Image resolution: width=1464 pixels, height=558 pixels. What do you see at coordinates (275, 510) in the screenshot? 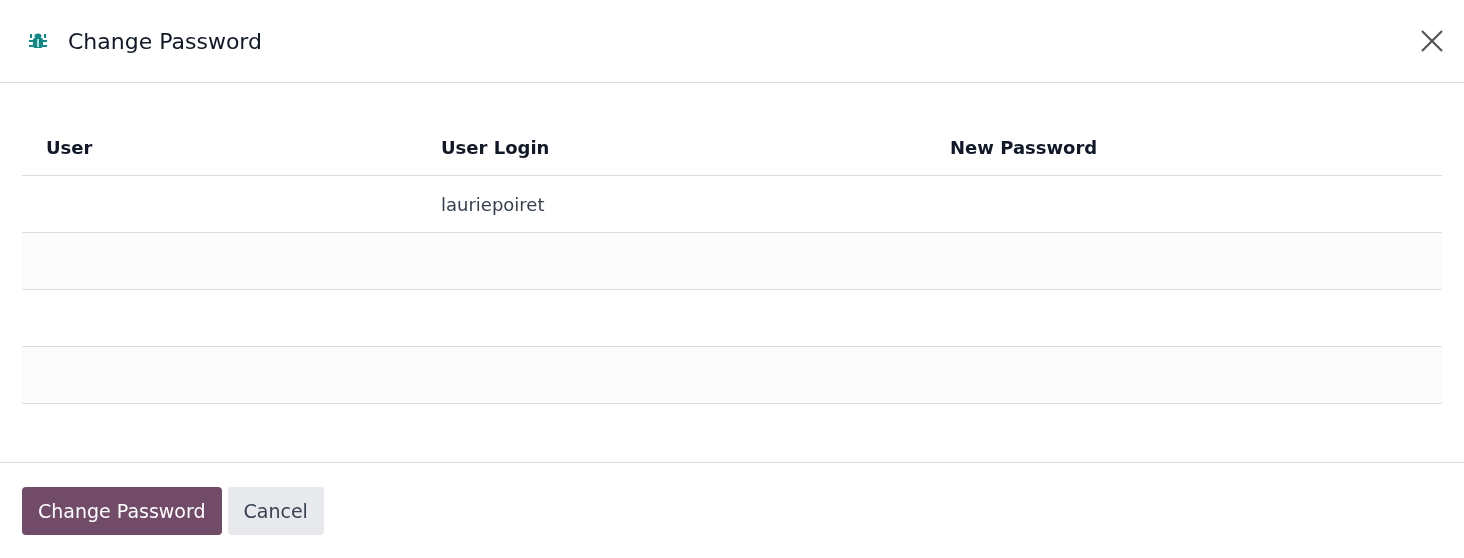
I see `cancel-button: Cancel` at bounding box center [275, 510].